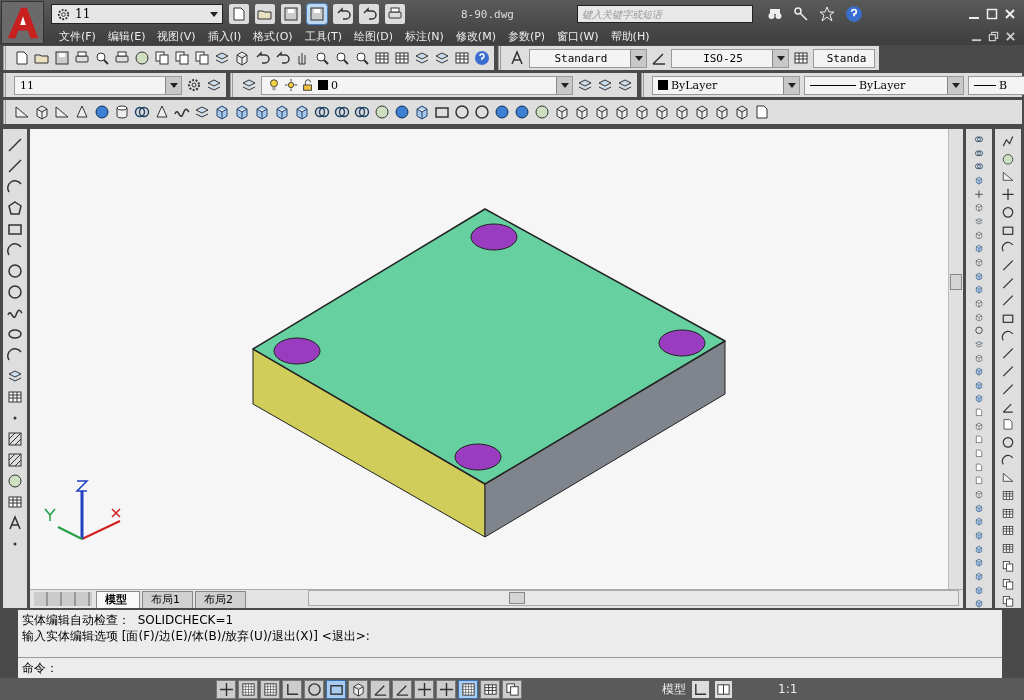 The width and height of the screenshot is (1024, 700). What do you see at coordinates (98, 85) in the screenshot?
I see `layer-state-dropdown: 11` at bounding box center [98, 85].